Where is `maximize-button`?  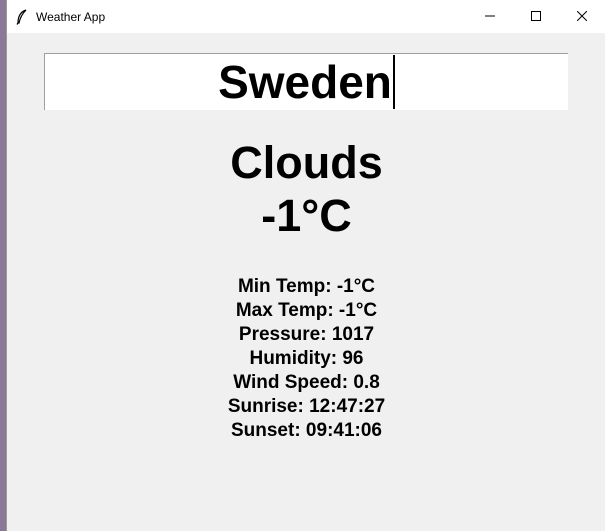
maximize-button is located at coordinates (536, 16).